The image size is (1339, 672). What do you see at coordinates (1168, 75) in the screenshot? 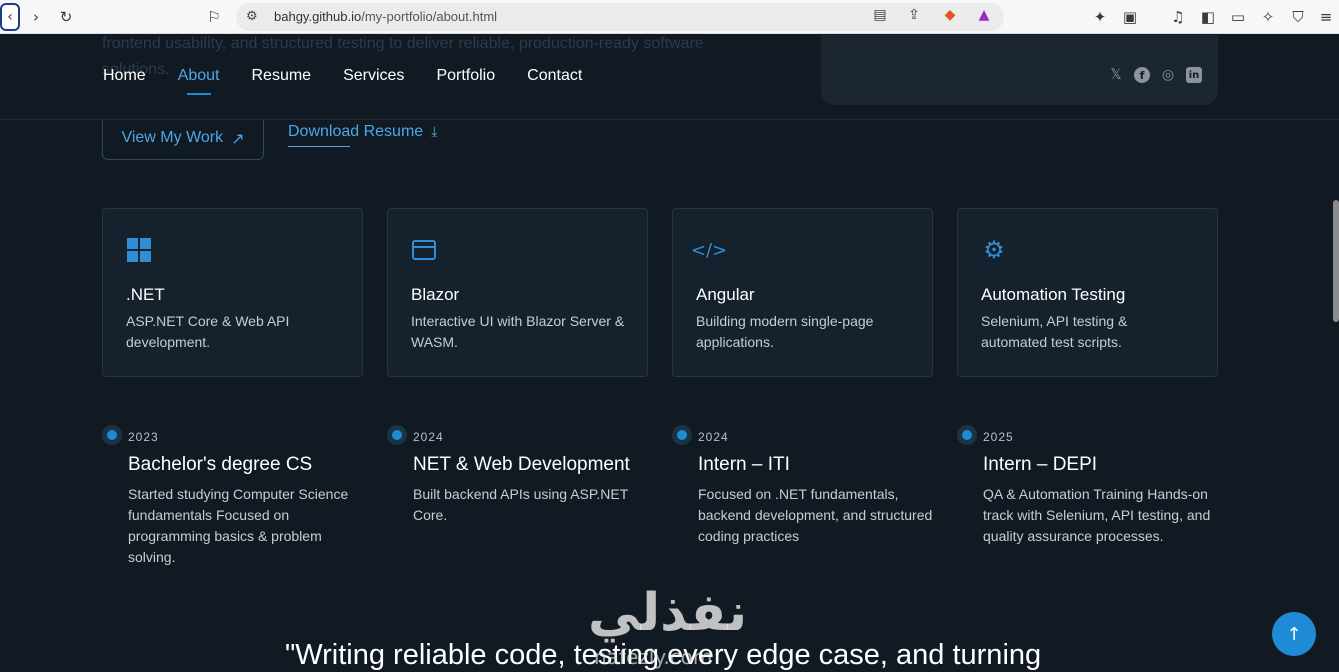
I see `instagram-icon: ◎` at bounding box center [1168, 75].